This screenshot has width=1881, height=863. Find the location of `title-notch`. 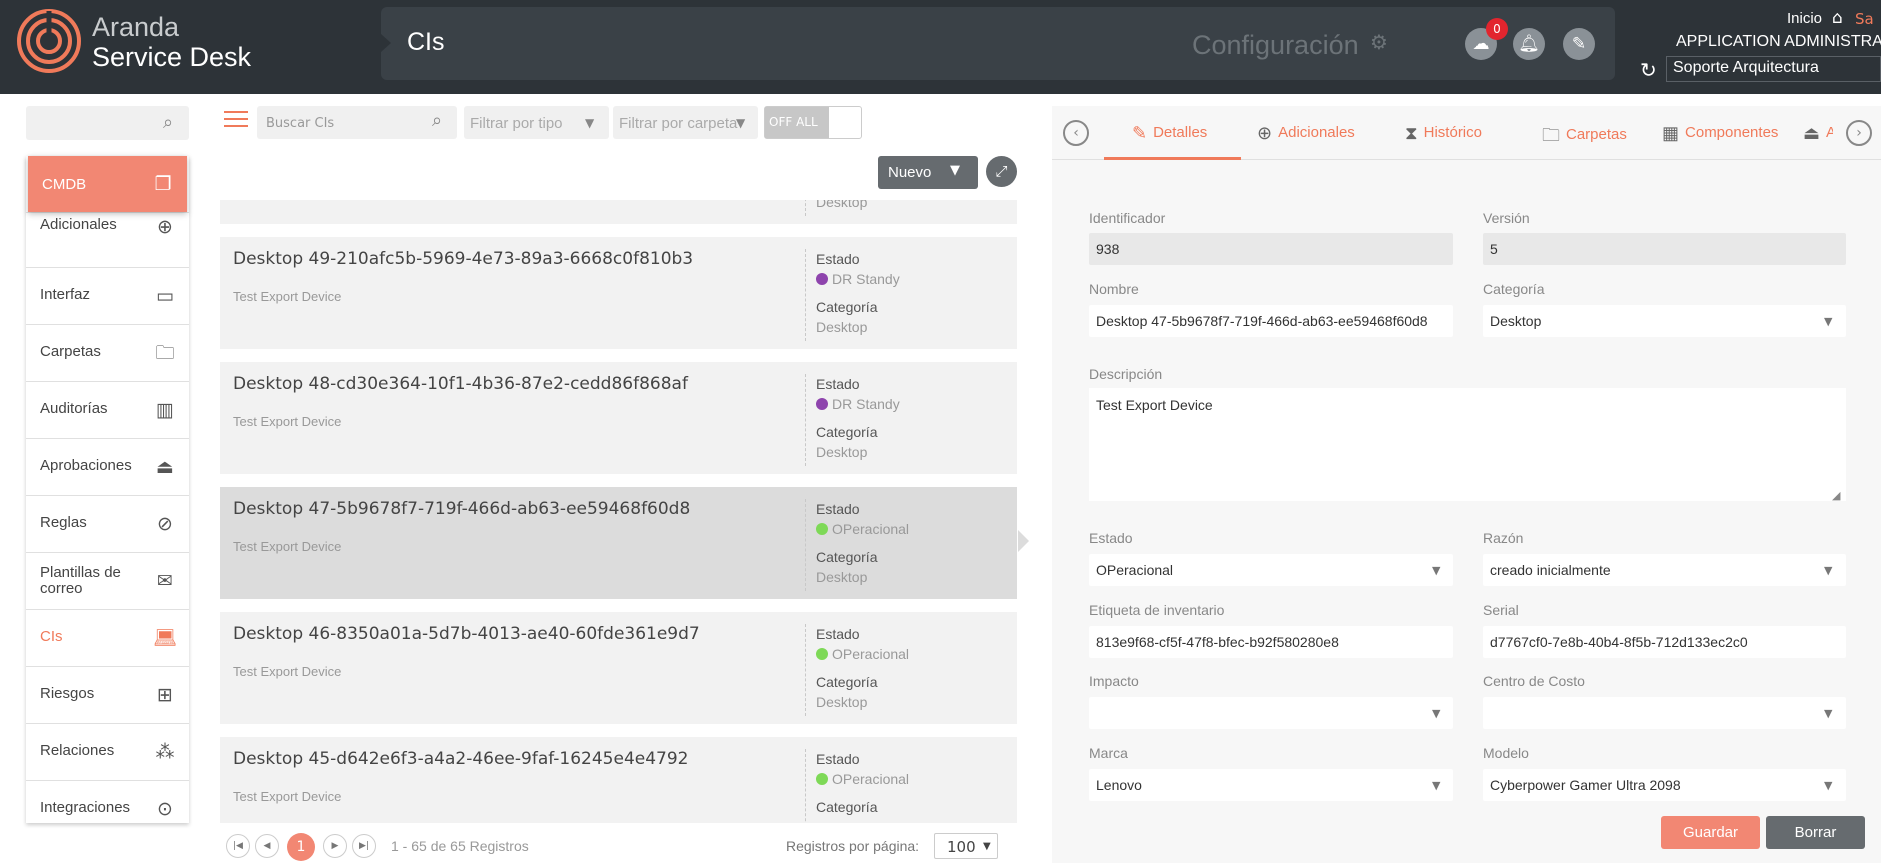

title-notch is located at coordinates (386, 43).